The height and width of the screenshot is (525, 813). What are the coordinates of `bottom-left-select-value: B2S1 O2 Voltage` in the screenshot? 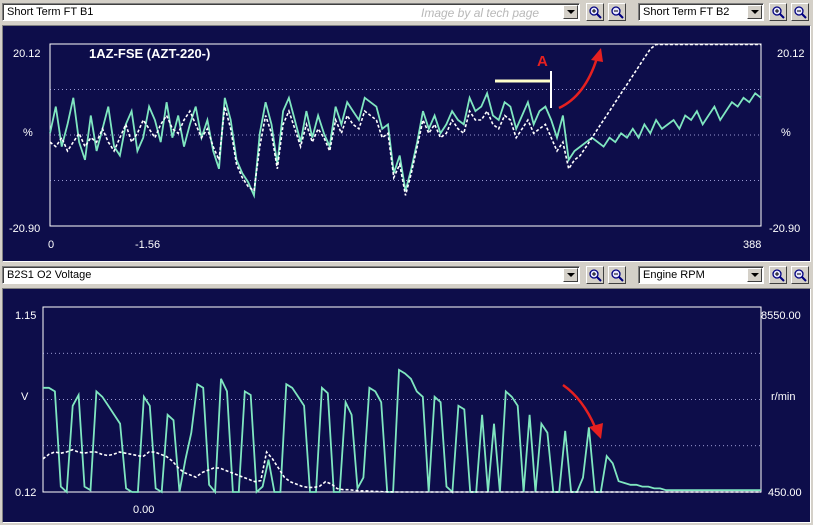 It's located at (49, 275).